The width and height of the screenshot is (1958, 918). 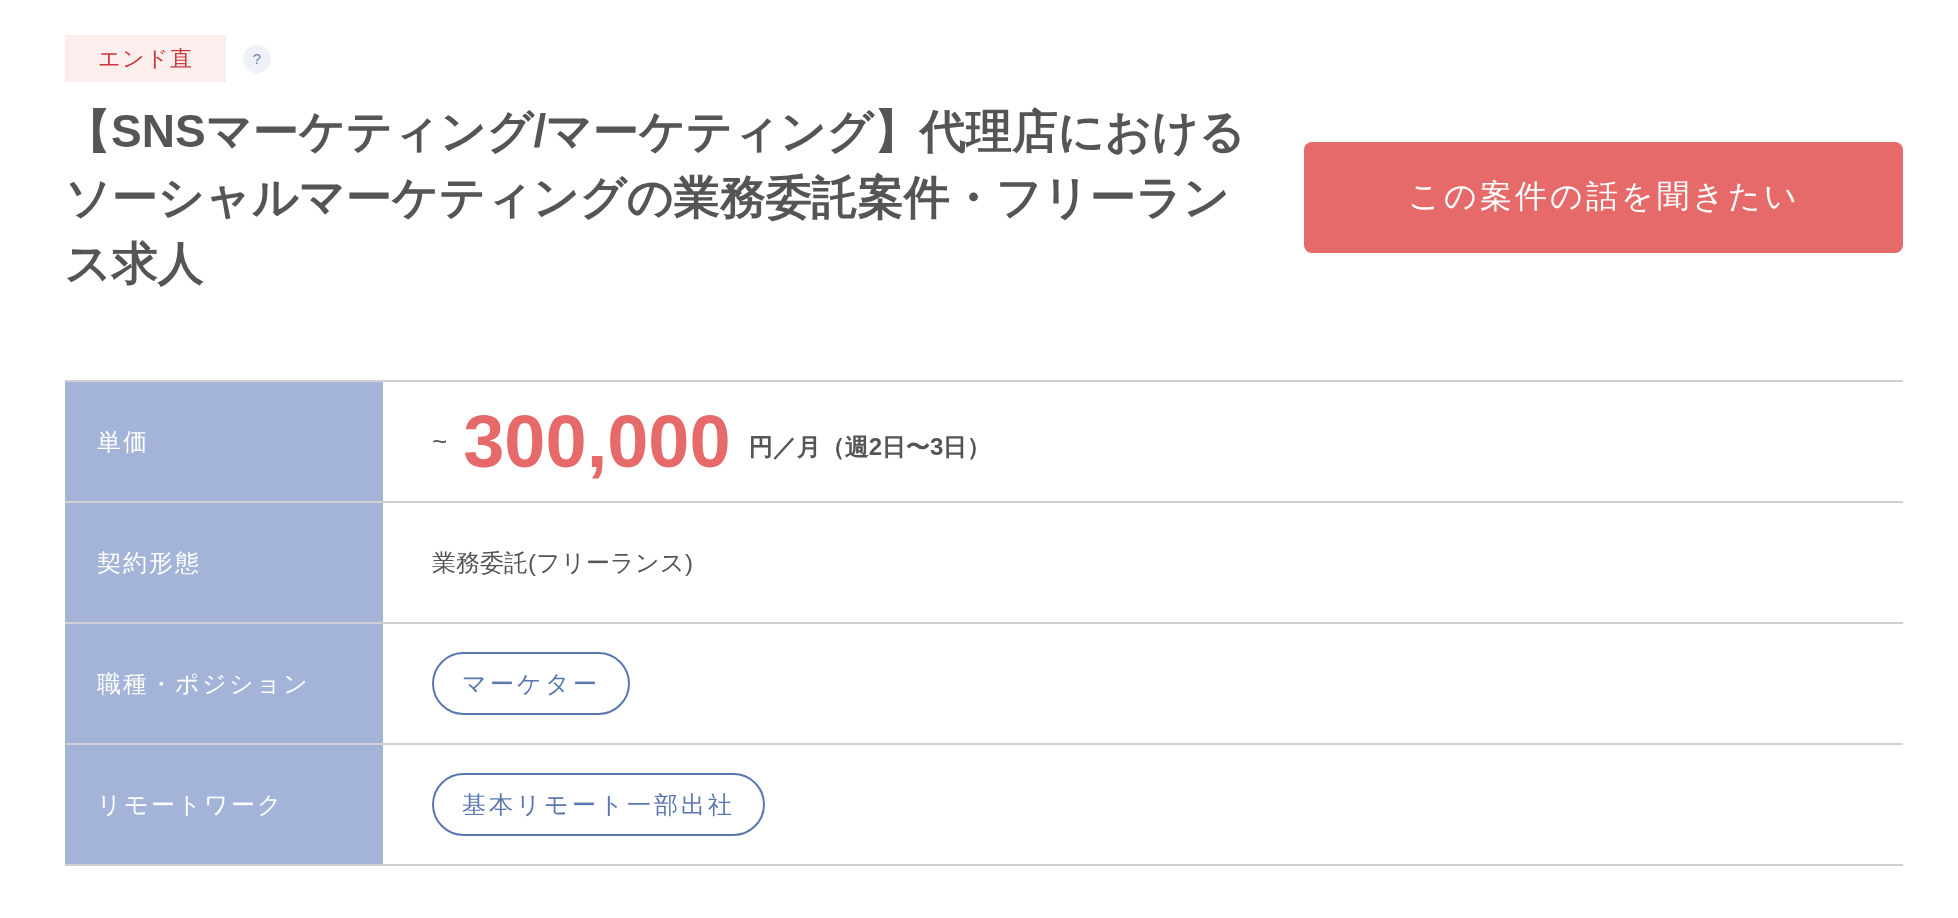 I want to click on help-icon: ?, so click(x=257, y=58).